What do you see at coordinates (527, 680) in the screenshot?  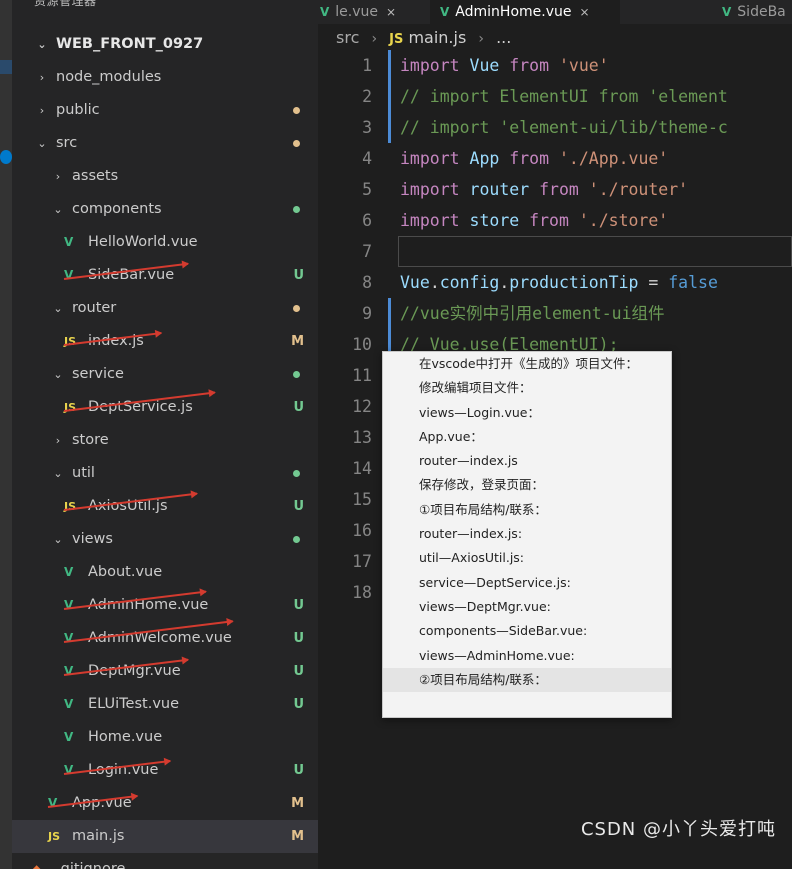 I see `popup-list-item: ②项目布局结构/联系：` at bounding box center [527, 680].